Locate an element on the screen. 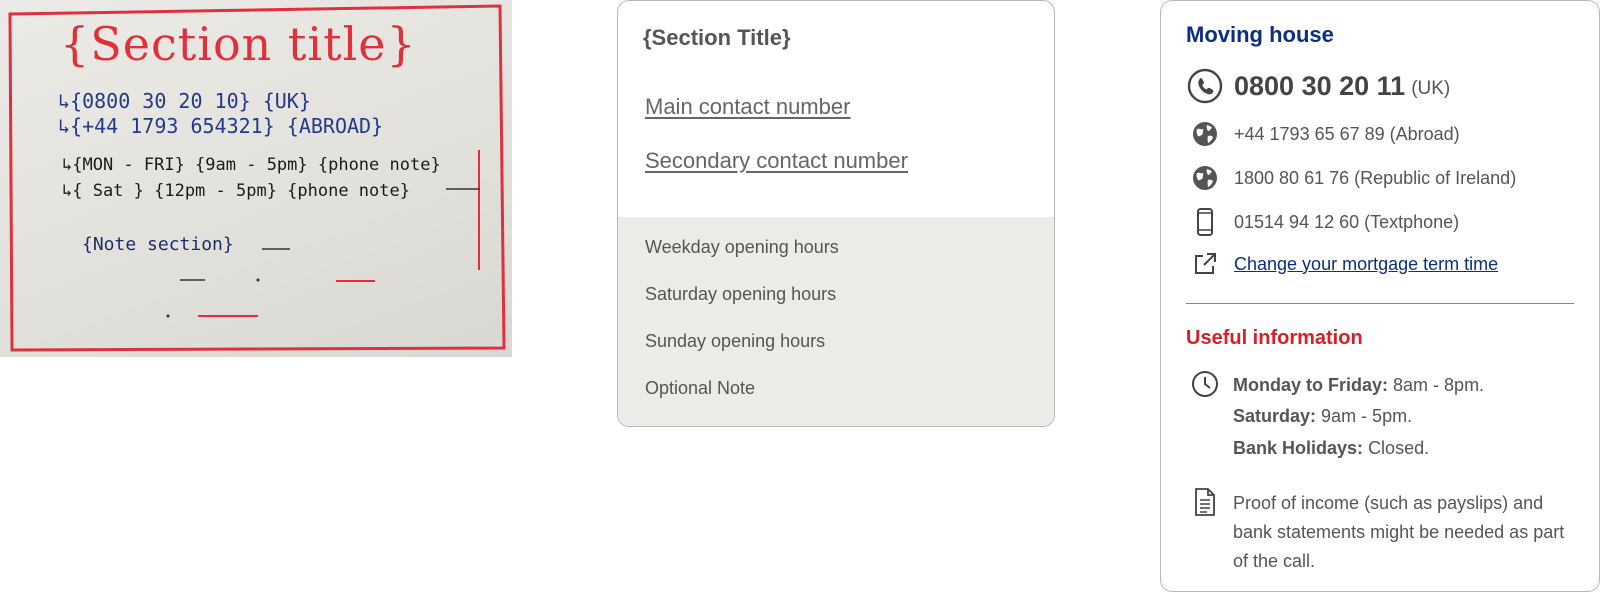 The image size is (1600, 594). main-phone-region: (UK) is located at coordinates (1431, 88).